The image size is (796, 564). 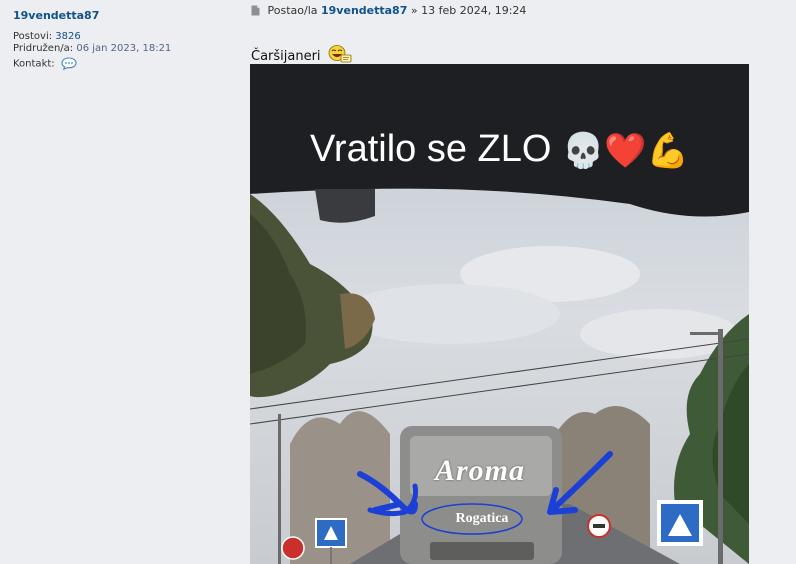 What do you see at coordinates (286, 56) in the screenshot?
I see `post-text: Čaršijaneri` at bounding box center [286, 56].